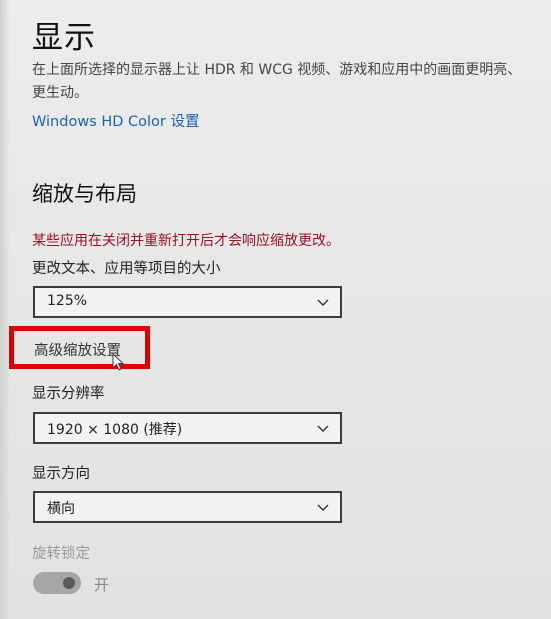  Describe the element at coordinates (126, 269) in the screenshot. I see `text-size-label: 更改文本、应用等项目的大小` at that location.